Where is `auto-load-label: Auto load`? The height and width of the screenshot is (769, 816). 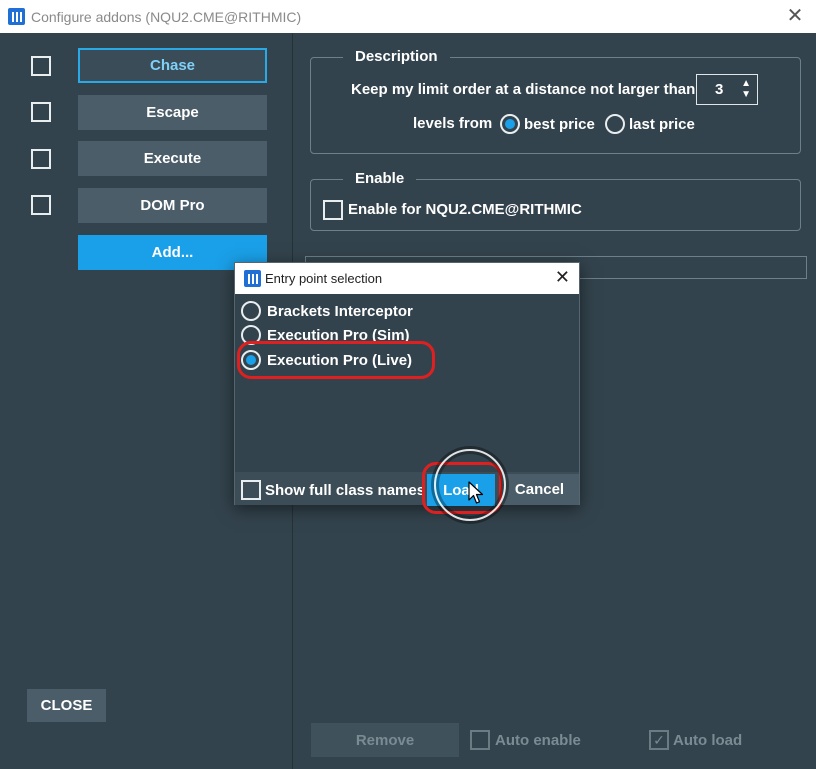 auto-load-label: Auto load is located at coordinates (707, 740).